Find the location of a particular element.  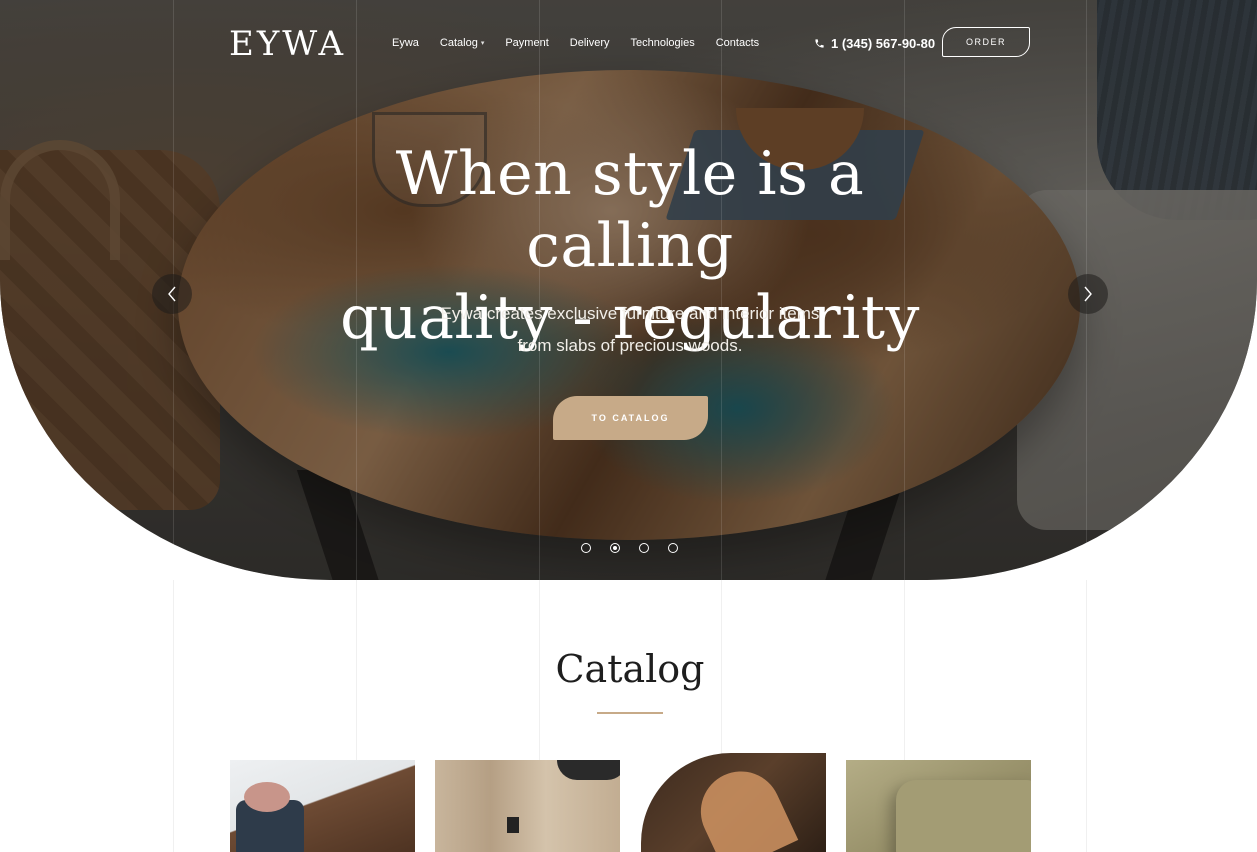

slider-prev-button is located at coordinates (172, 294).